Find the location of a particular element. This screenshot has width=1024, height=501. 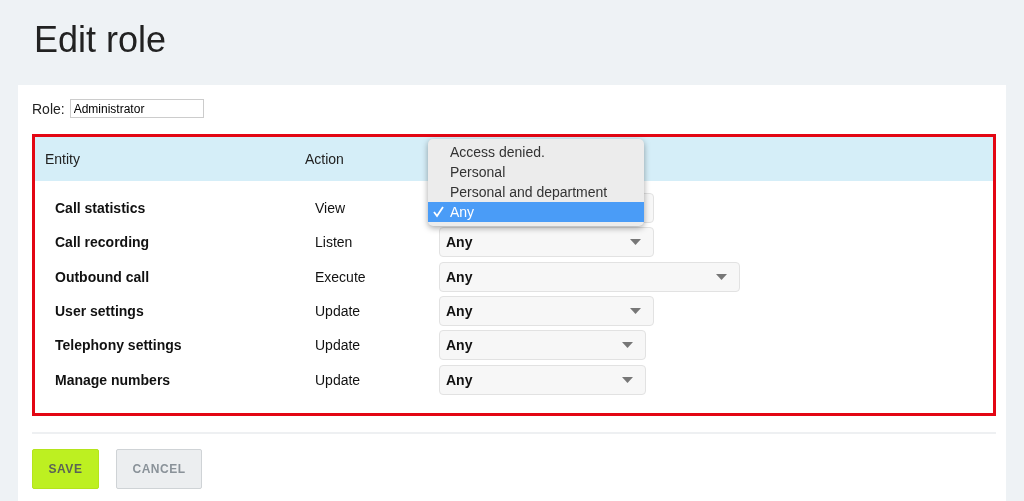

action-name: View is located at coordinates (331, 208).